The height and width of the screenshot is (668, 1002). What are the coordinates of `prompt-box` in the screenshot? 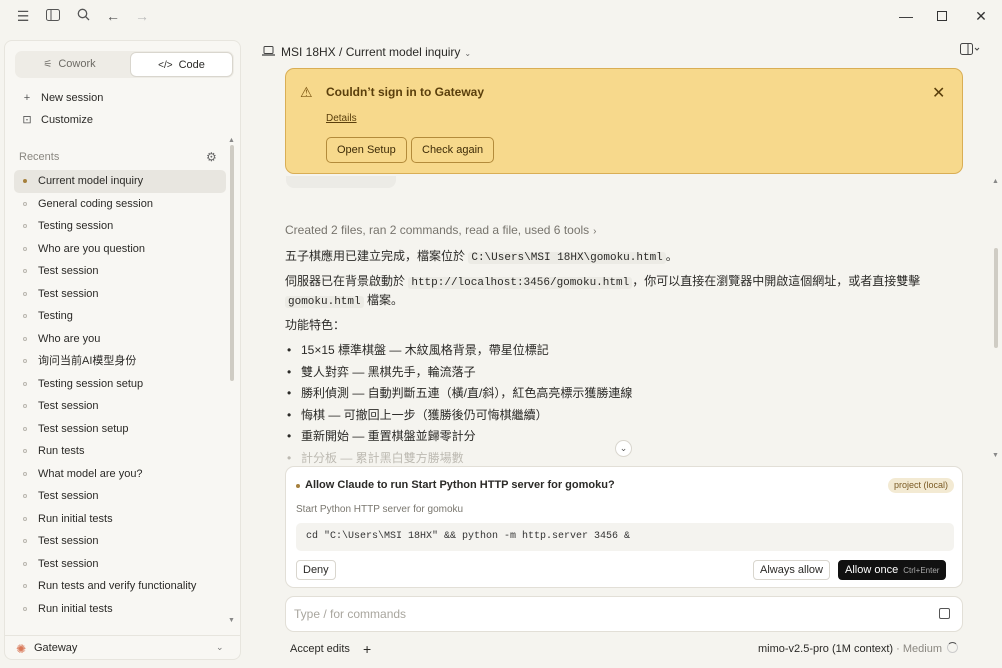 It's located at (624, 614).